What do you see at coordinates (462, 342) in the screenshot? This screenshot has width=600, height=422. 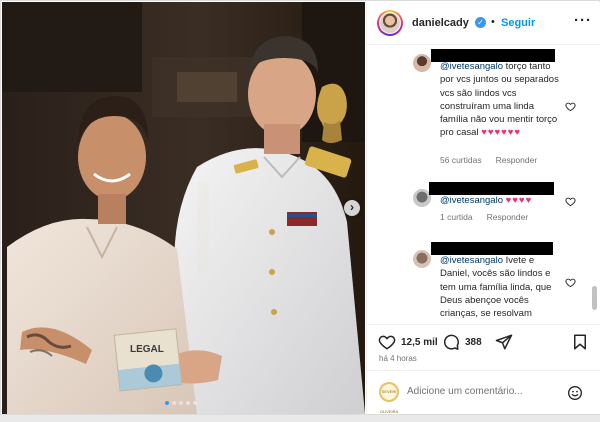 I see `comment-action: 388` at bounding box center [462, 342].